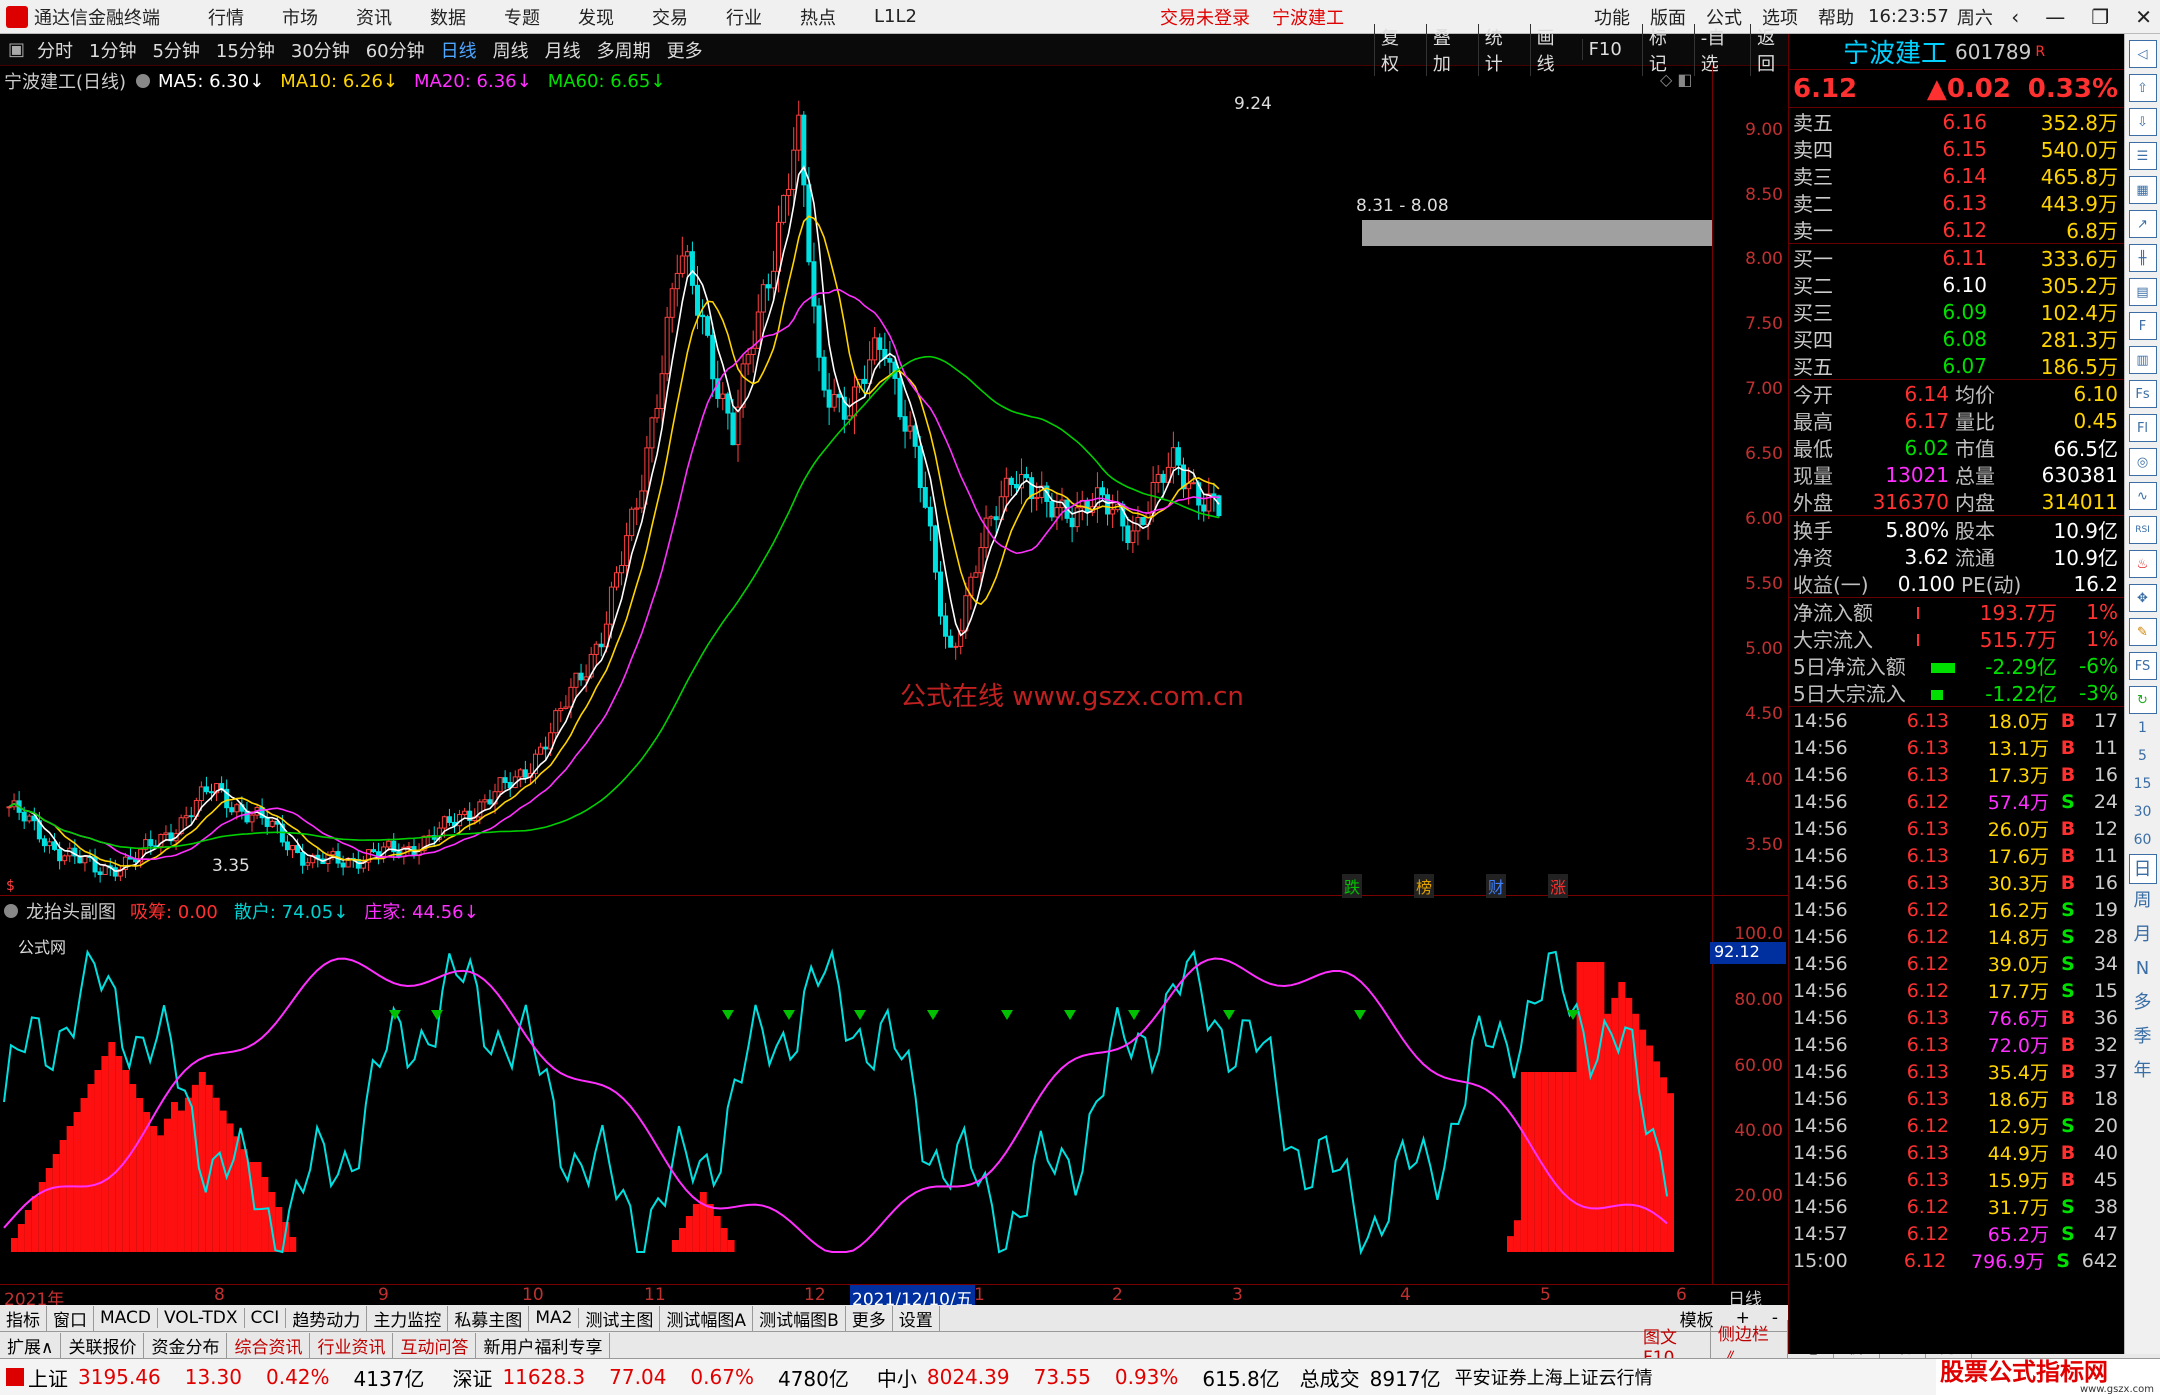  Describe the element at coordinates (352, 1345) in the screenshot. I see `tab-hangye-zixun: 行业资讯` at that location.